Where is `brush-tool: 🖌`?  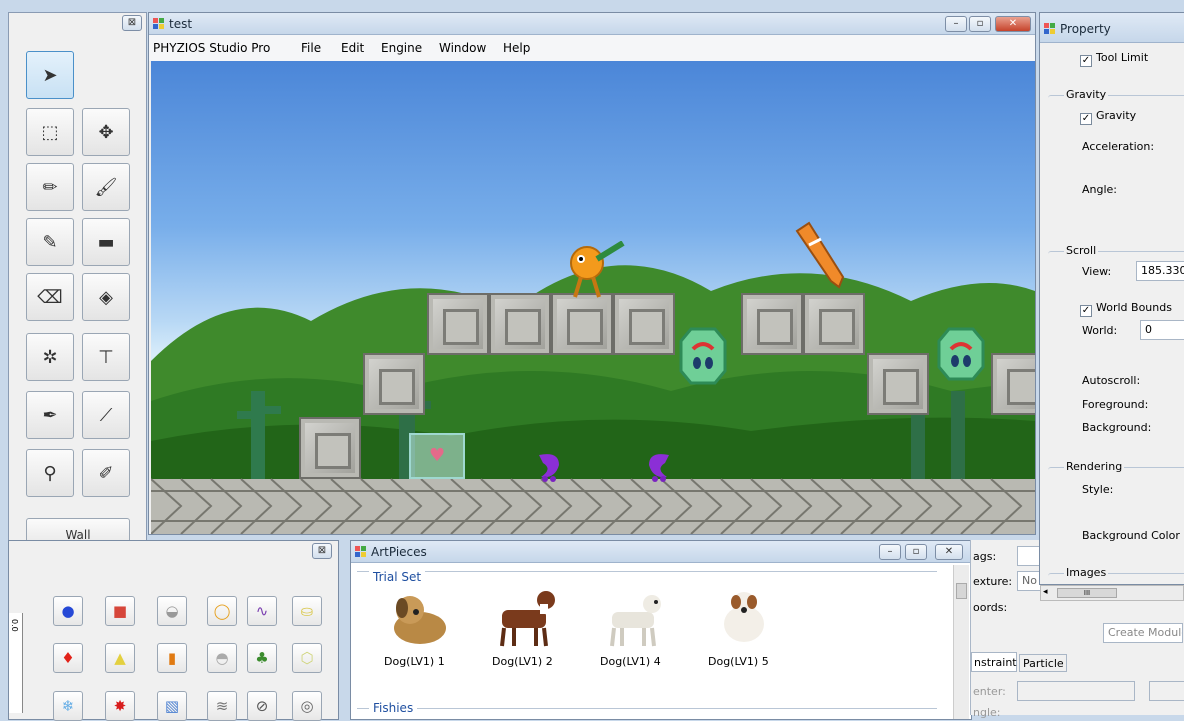
brush-tool: 🖌 is located at coordinates (106, 187).